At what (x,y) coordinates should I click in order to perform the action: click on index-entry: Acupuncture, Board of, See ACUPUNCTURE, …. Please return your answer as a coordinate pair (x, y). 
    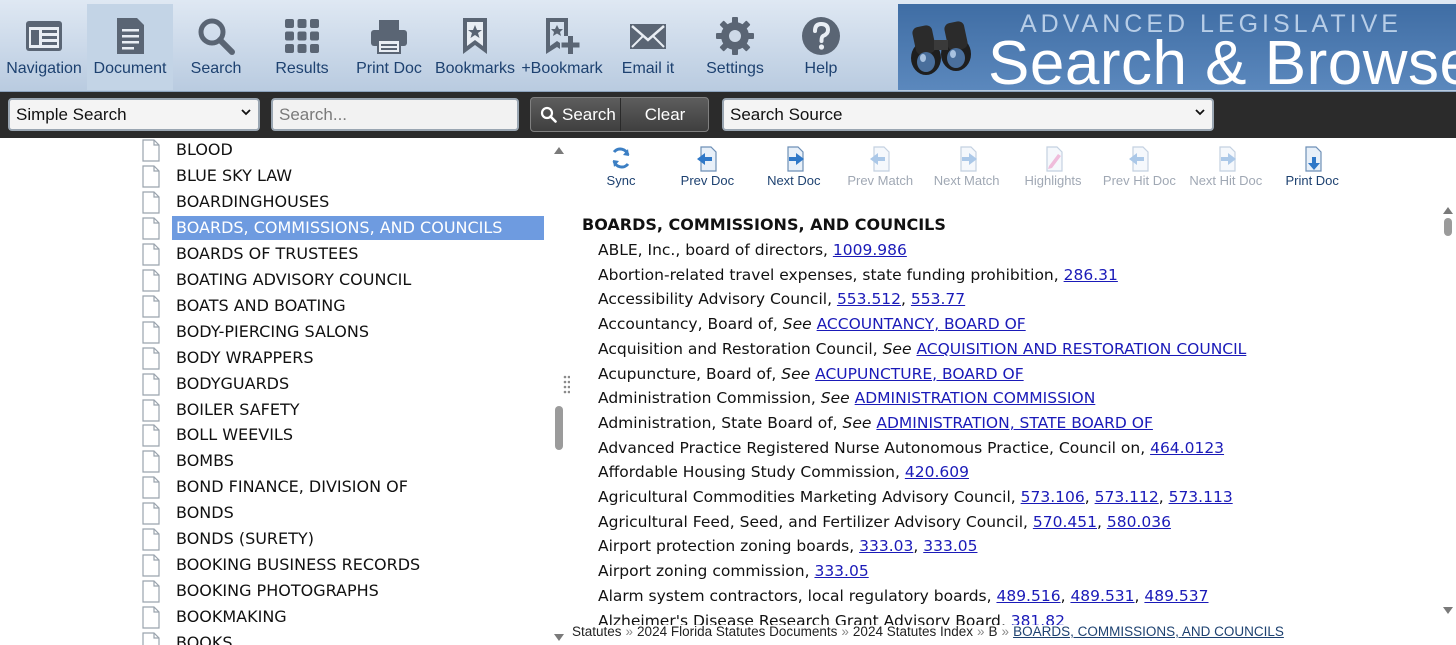
    Looking at the image, I should click on (811, 374).